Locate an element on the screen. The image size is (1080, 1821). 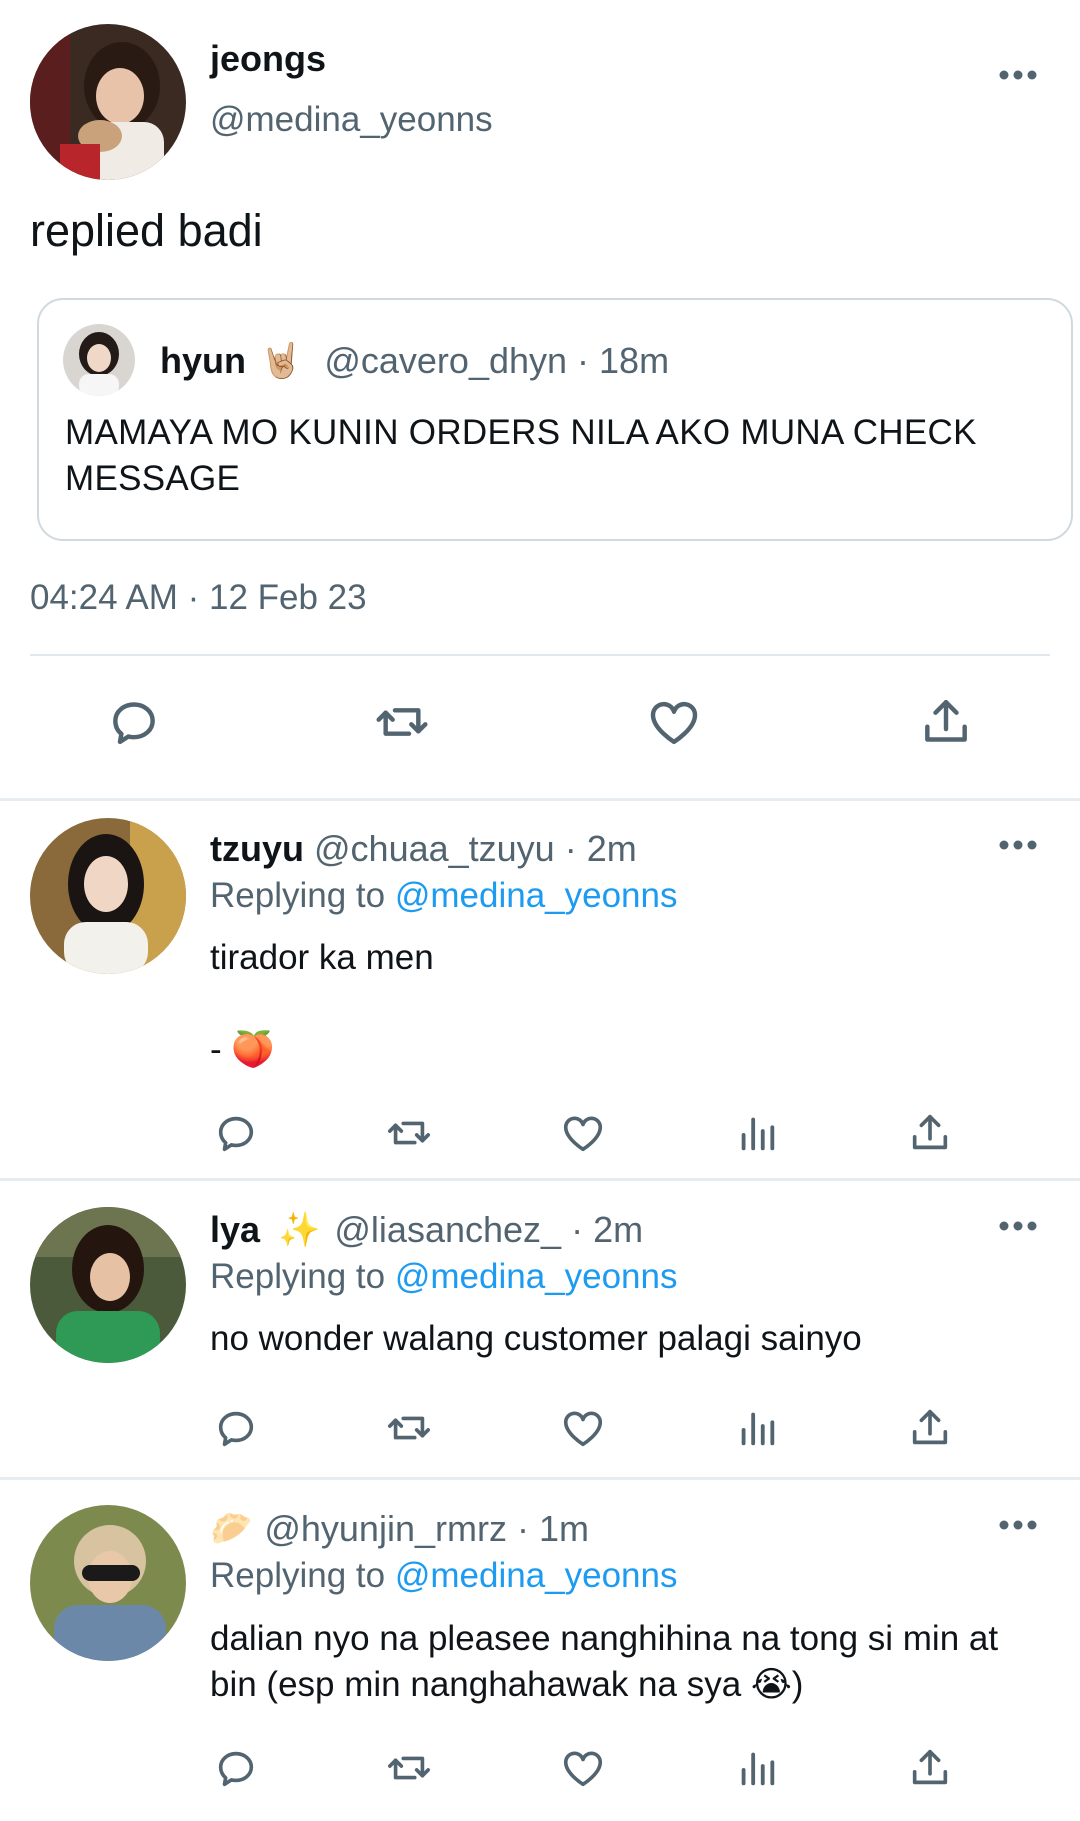
quote-author-emoji: 🤘🏼 is located at coordinates (281, 361).